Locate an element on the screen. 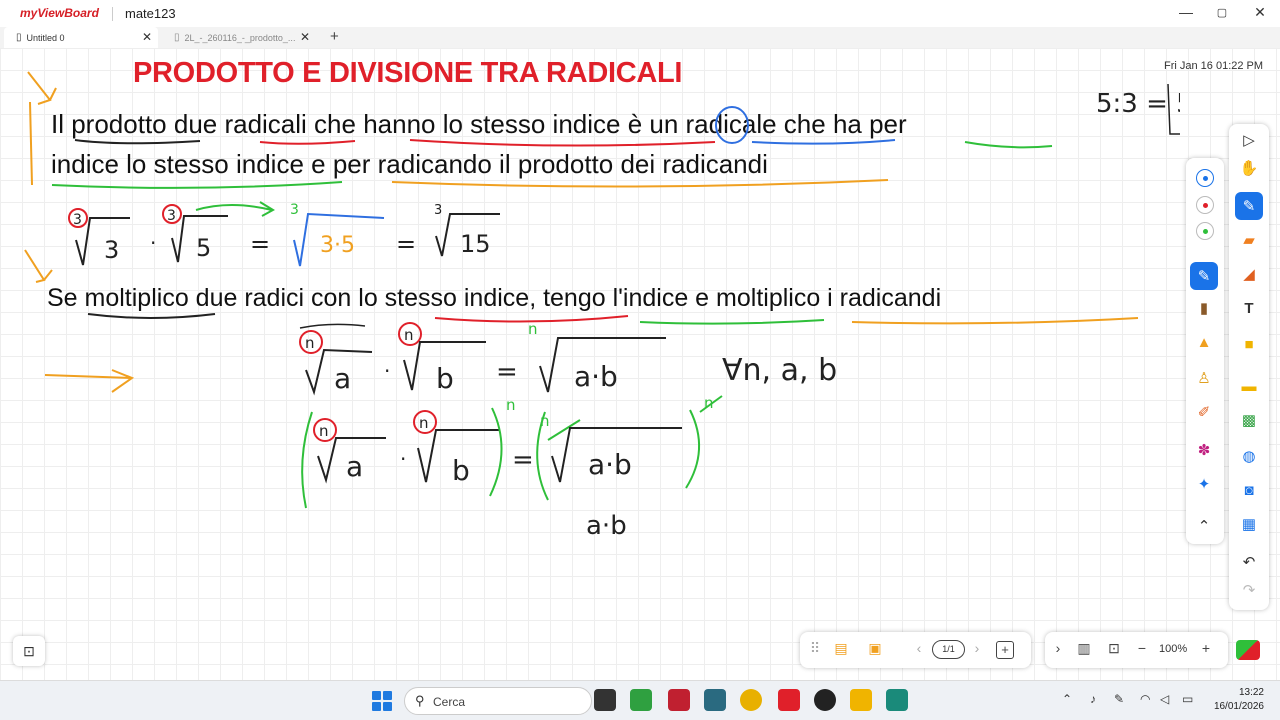 The width and height of the screenshot is (1280, 720). expand-icon: › is located at coordinates (1058, 648).